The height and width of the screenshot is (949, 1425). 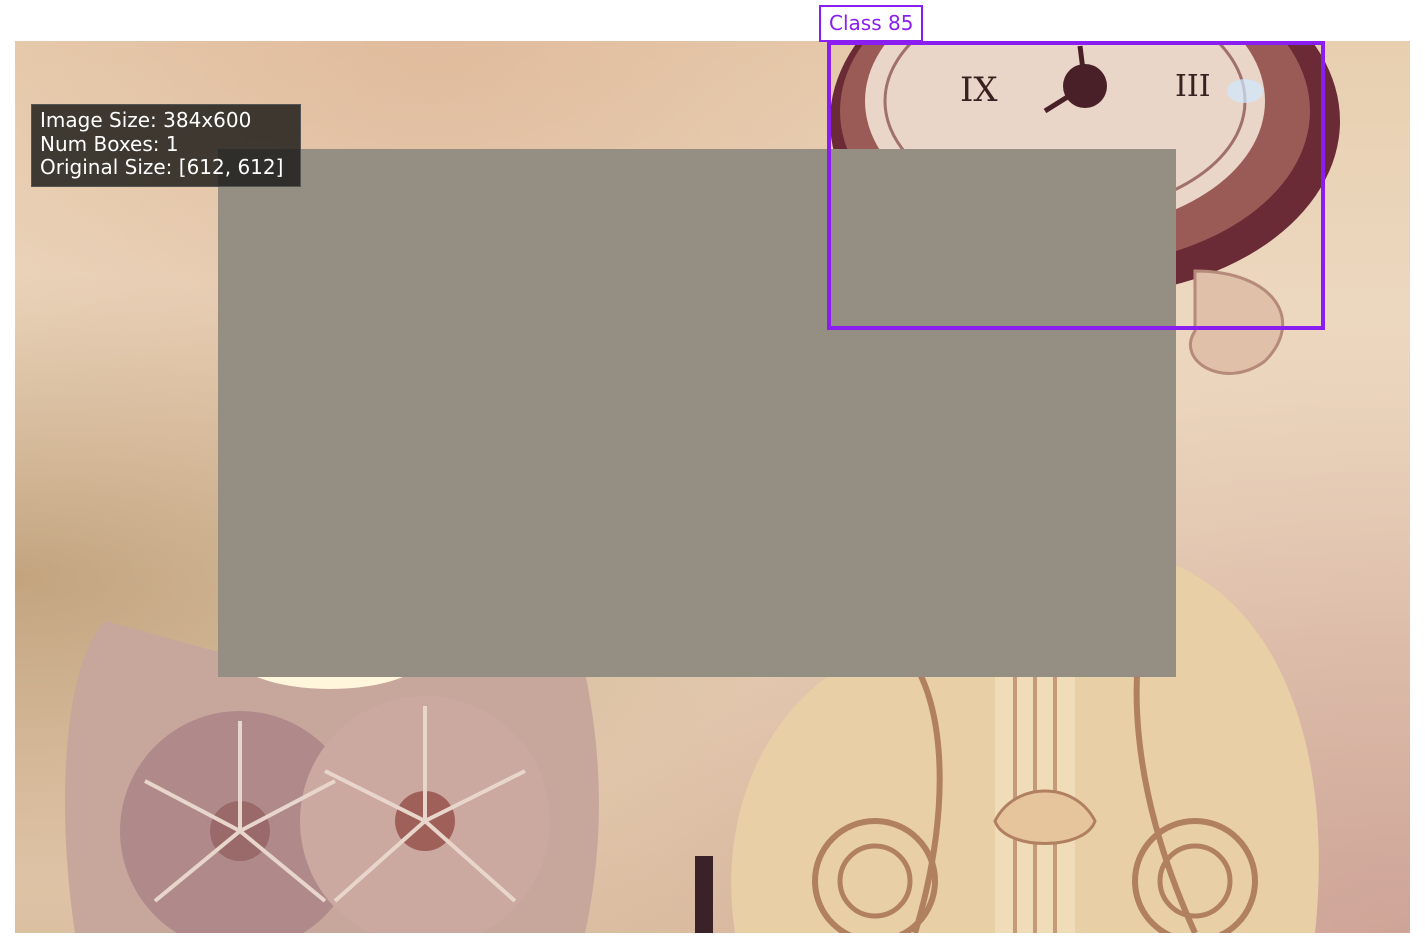 I want to click on original-size-text: Original Size: [612, 612], so click(x=162, y=167).